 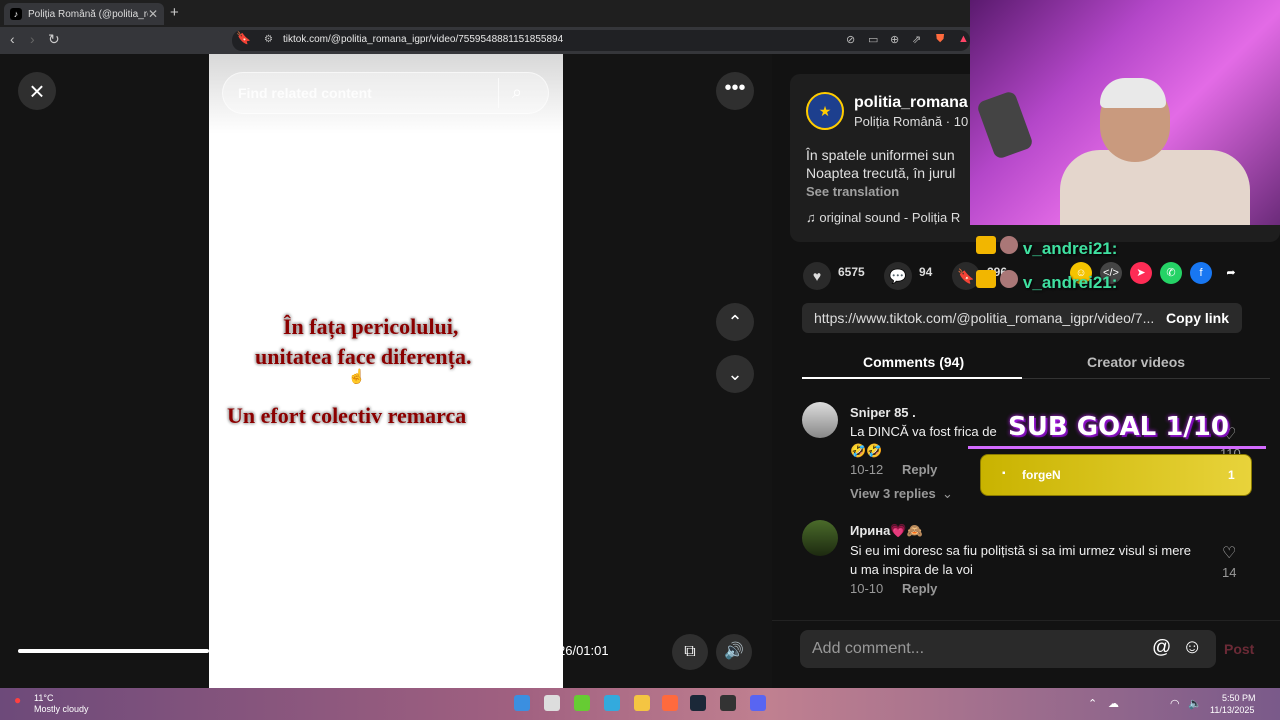 What do you see at coordinates (583, 650) in the screenshot?
I see `video-time: 26/01:01` at bounding box center [583, 650].